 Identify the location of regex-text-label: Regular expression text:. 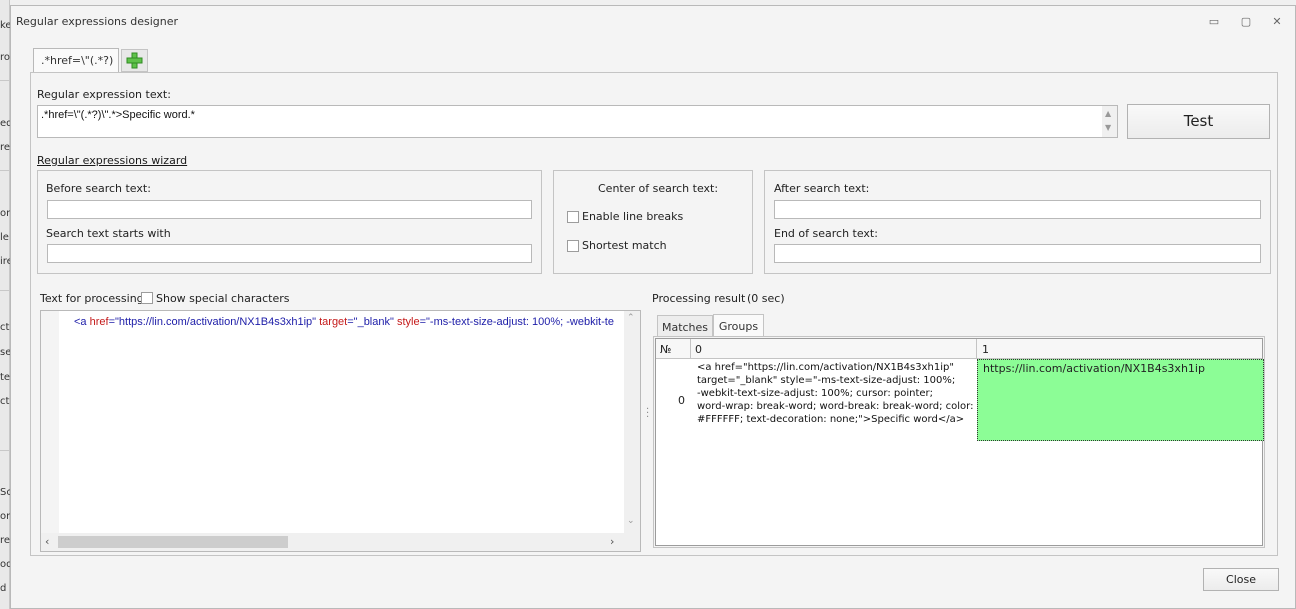
(104, 94).